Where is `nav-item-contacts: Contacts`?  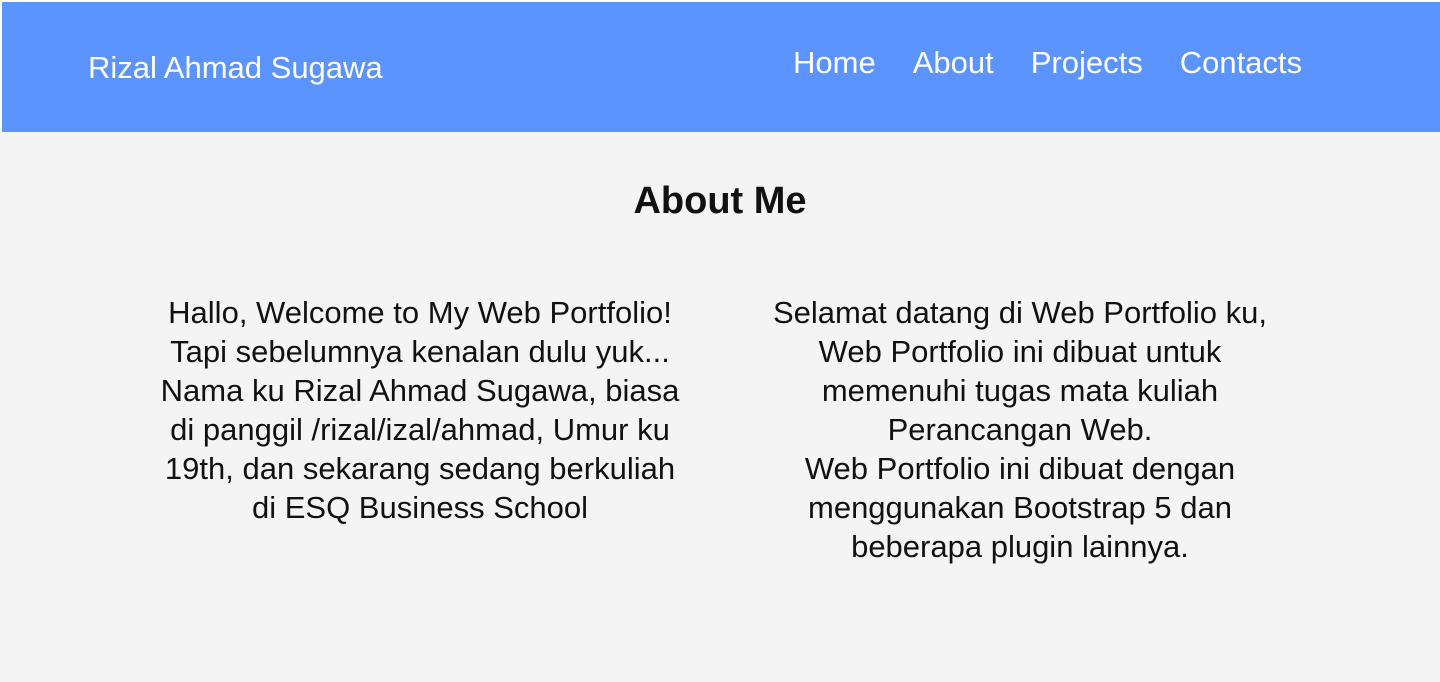
nav-item-contacts: Contacts is located at coordinates (1241, 63).